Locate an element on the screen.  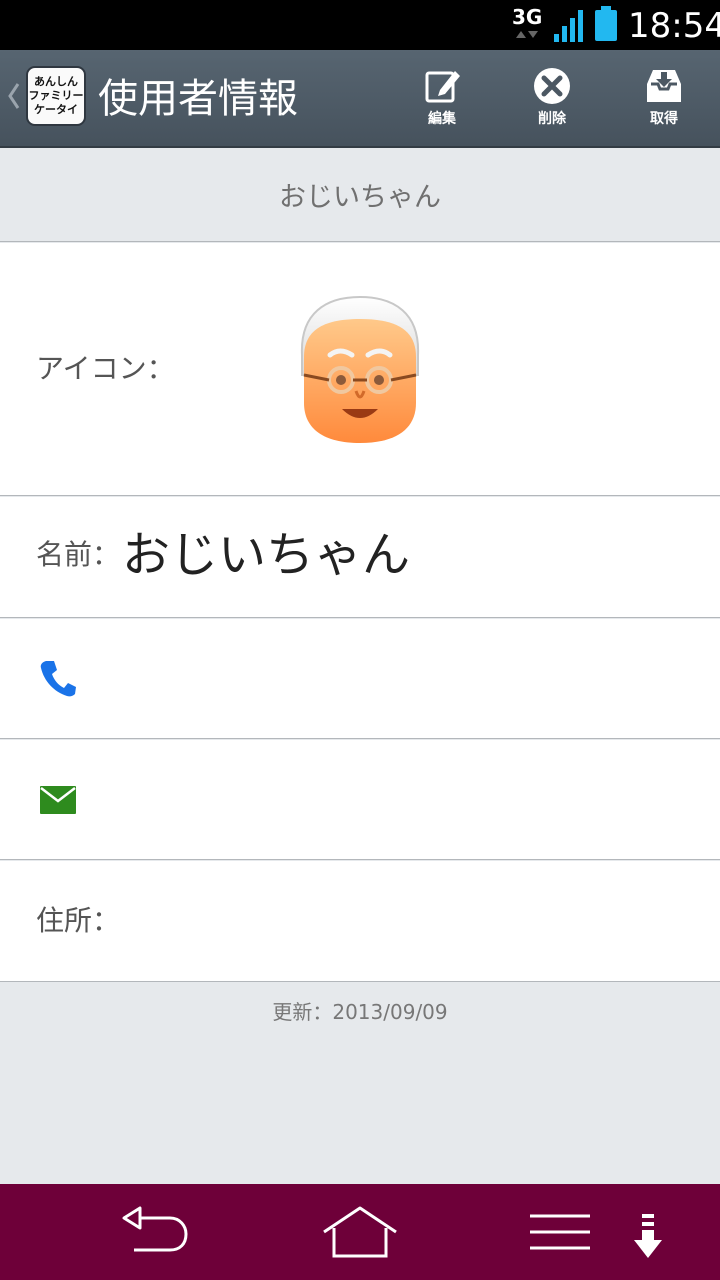
name-label: 名前： is located at coordinates (78, 554).